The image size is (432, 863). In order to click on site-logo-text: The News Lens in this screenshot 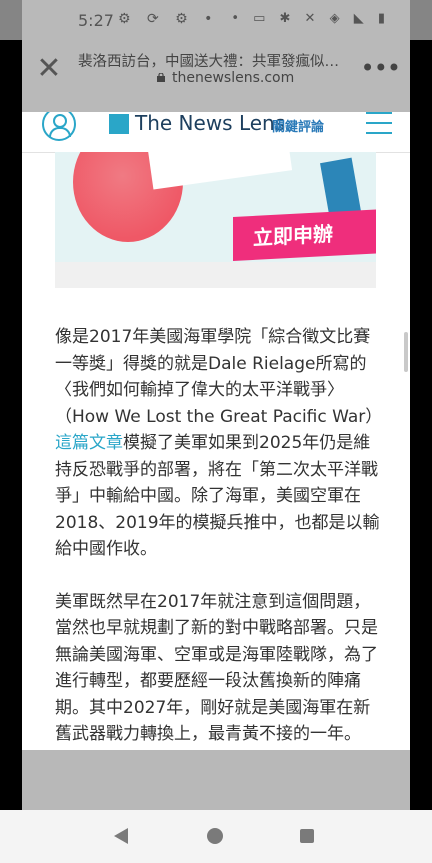, I will do `click(210, 123)`.